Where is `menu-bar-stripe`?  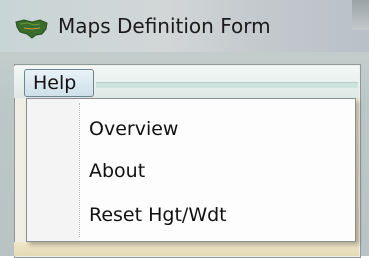
menu-bar-stripe is located at coordinates (227, 85).